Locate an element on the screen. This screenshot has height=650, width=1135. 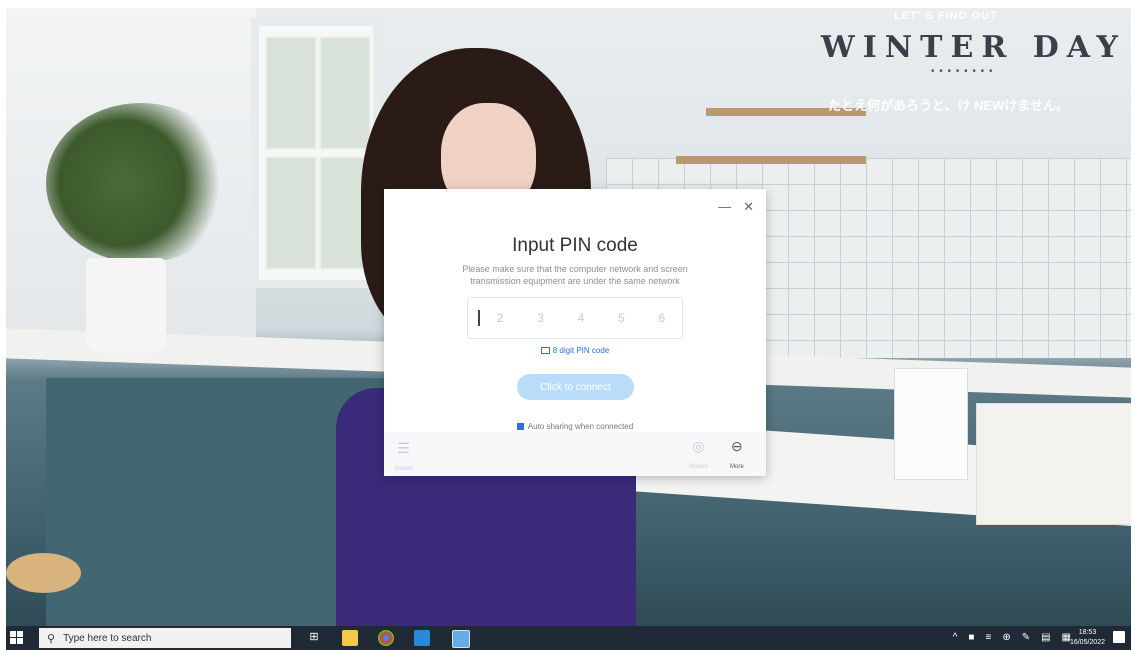
dialog-footer: ☰ Screen ◎ Screen ⊖ More is located at coordinates (575, 454).